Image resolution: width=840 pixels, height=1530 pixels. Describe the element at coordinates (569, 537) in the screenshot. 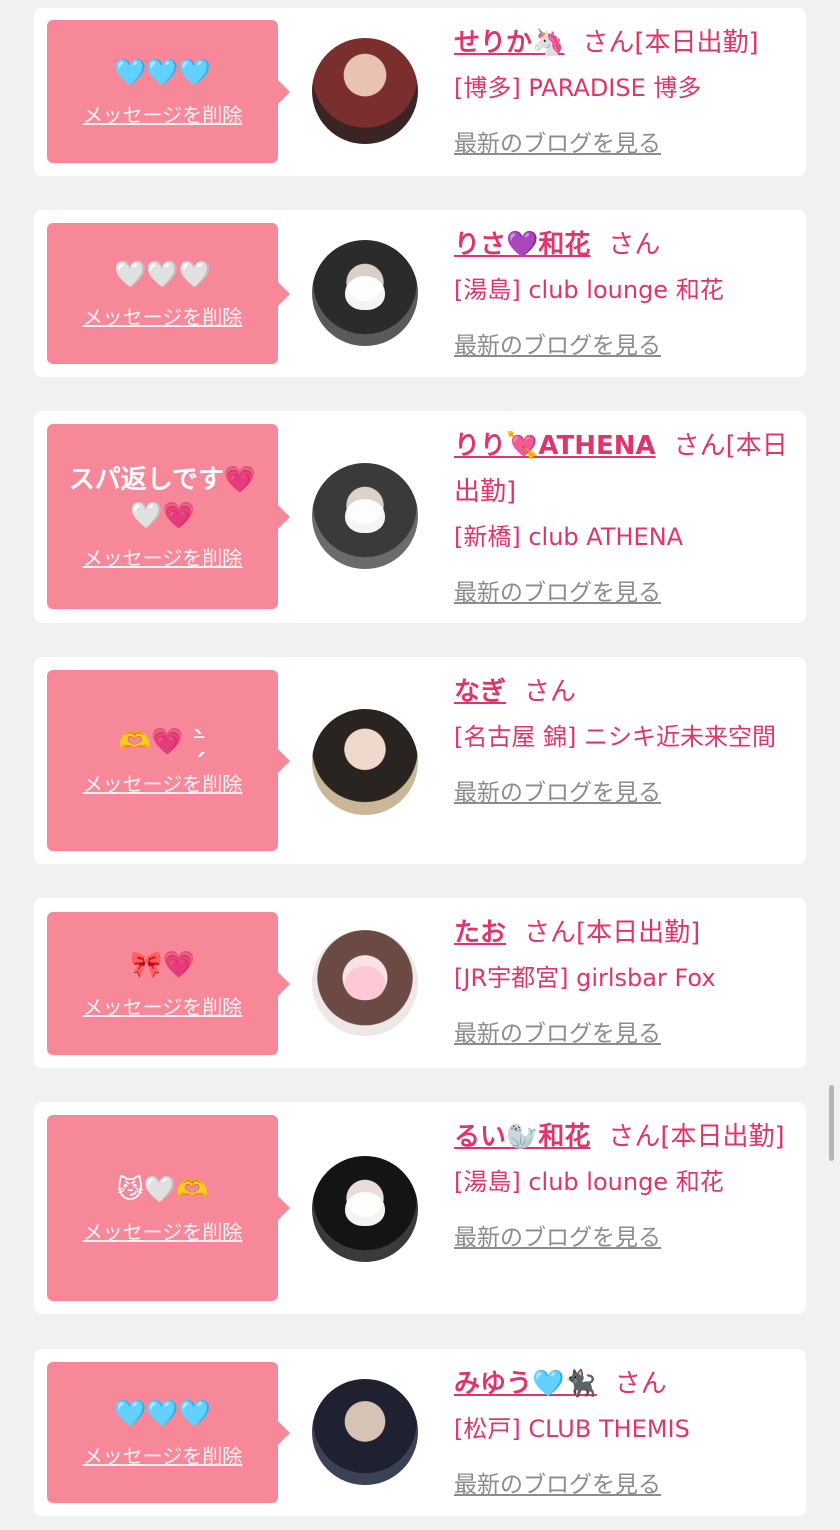

I see `shop-name: [新橋] club ATHENA` at that location.